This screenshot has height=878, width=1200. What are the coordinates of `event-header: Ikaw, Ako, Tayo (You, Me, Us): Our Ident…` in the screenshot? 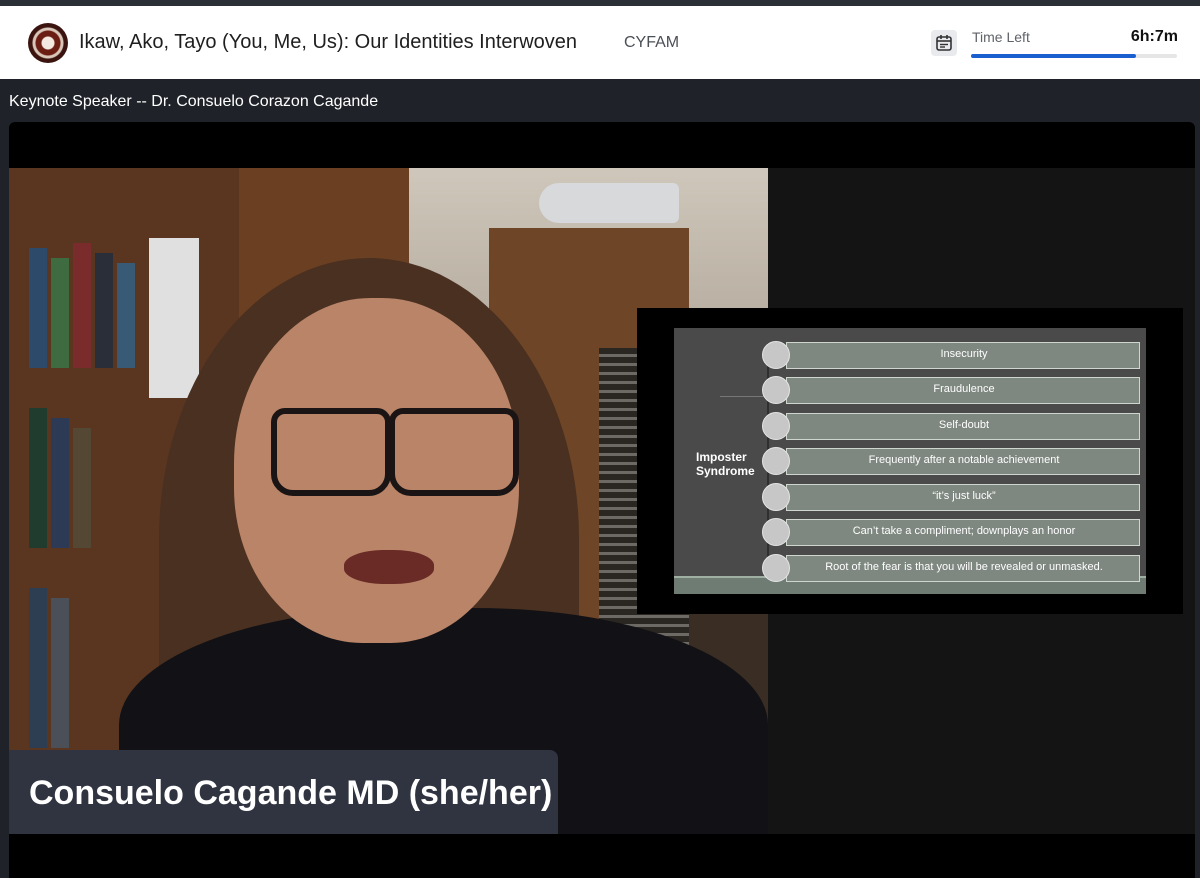 It's located at (600, 42).